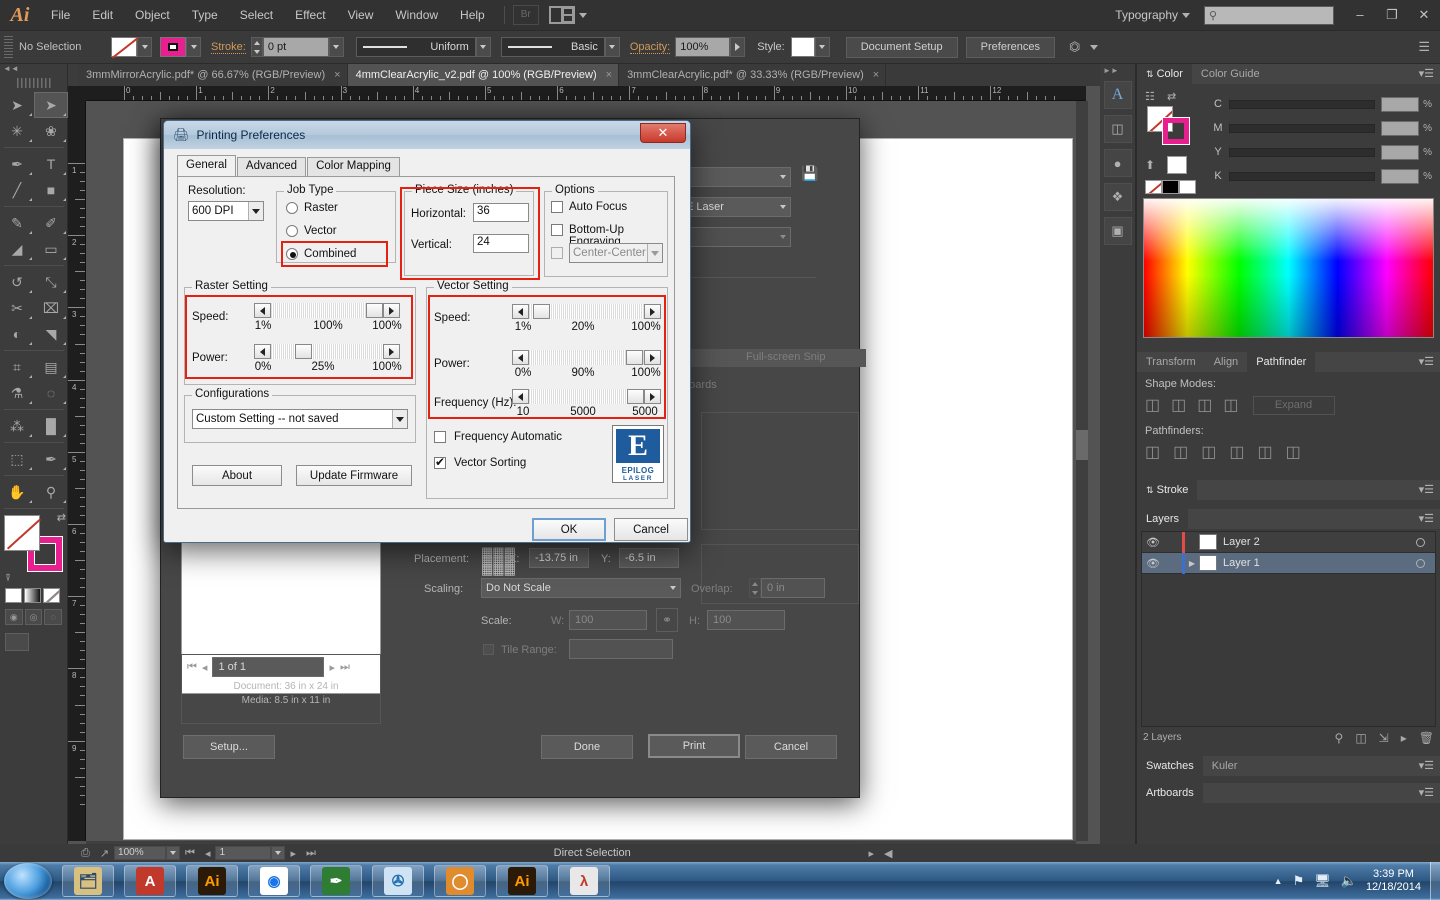  Describe the element at coordinates (871, 853) in the screenshot. I see `status-menu-icon: ▸` at that location.